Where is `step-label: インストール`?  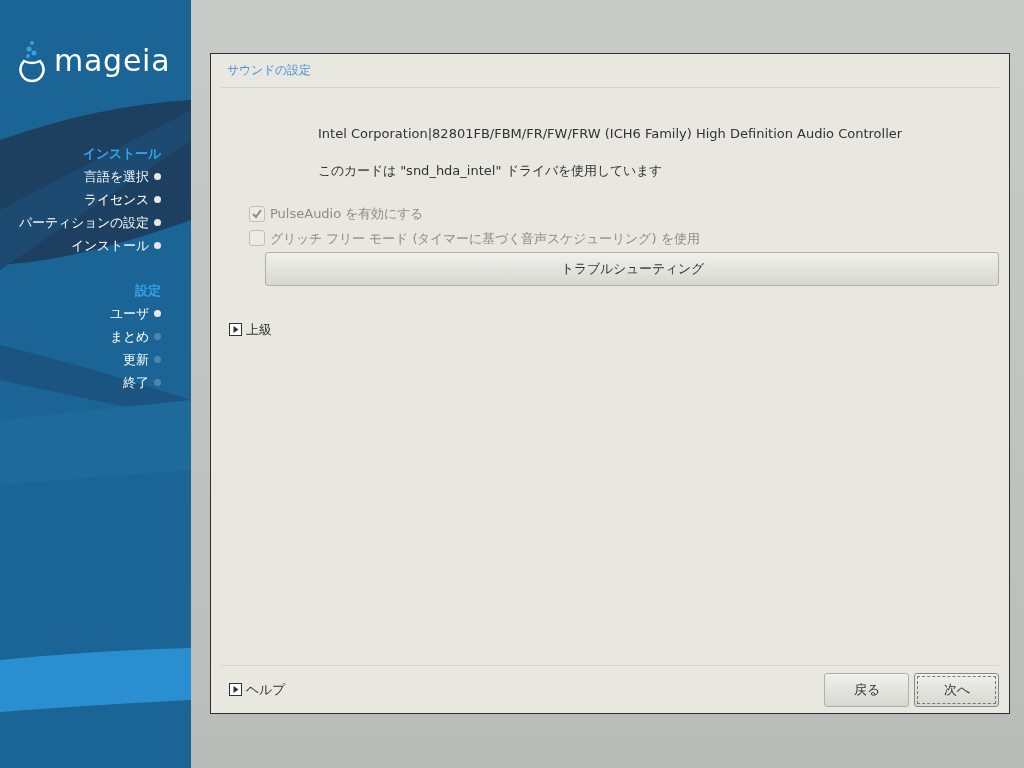
step-label: インストール is located at coordinates (110, 245).